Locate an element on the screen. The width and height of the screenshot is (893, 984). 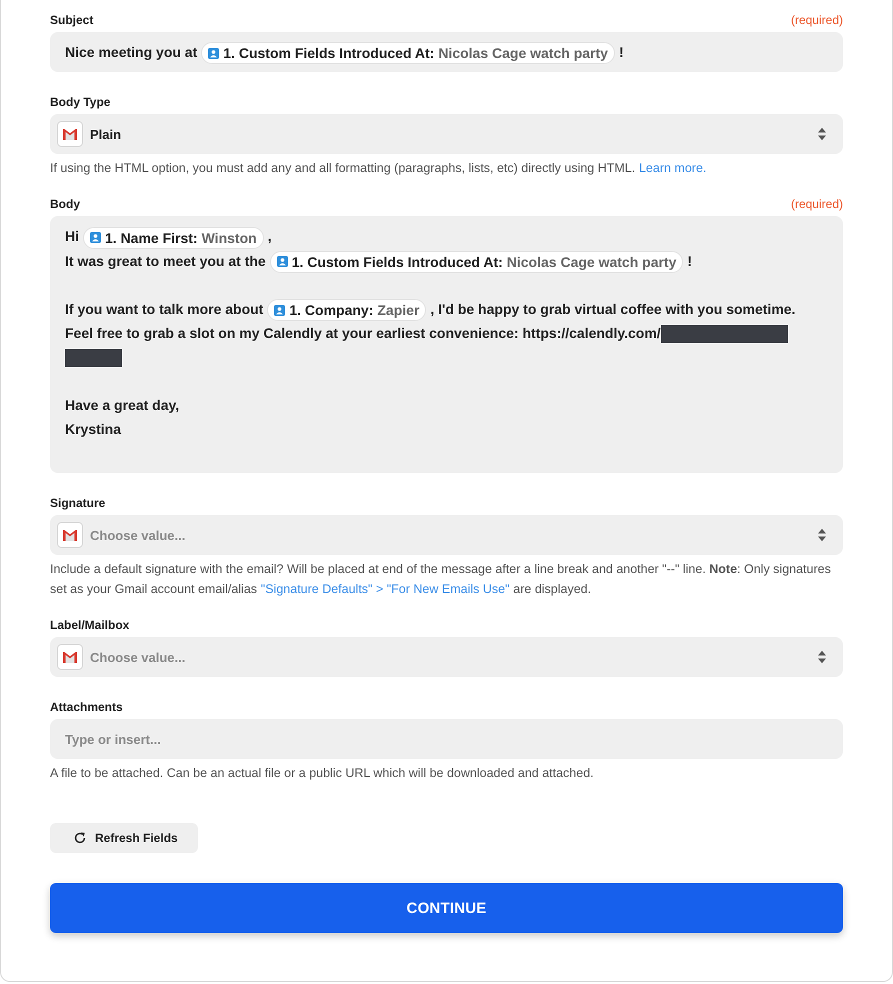
body-text: If you want to talk more about is located at coordinates (164, 308).